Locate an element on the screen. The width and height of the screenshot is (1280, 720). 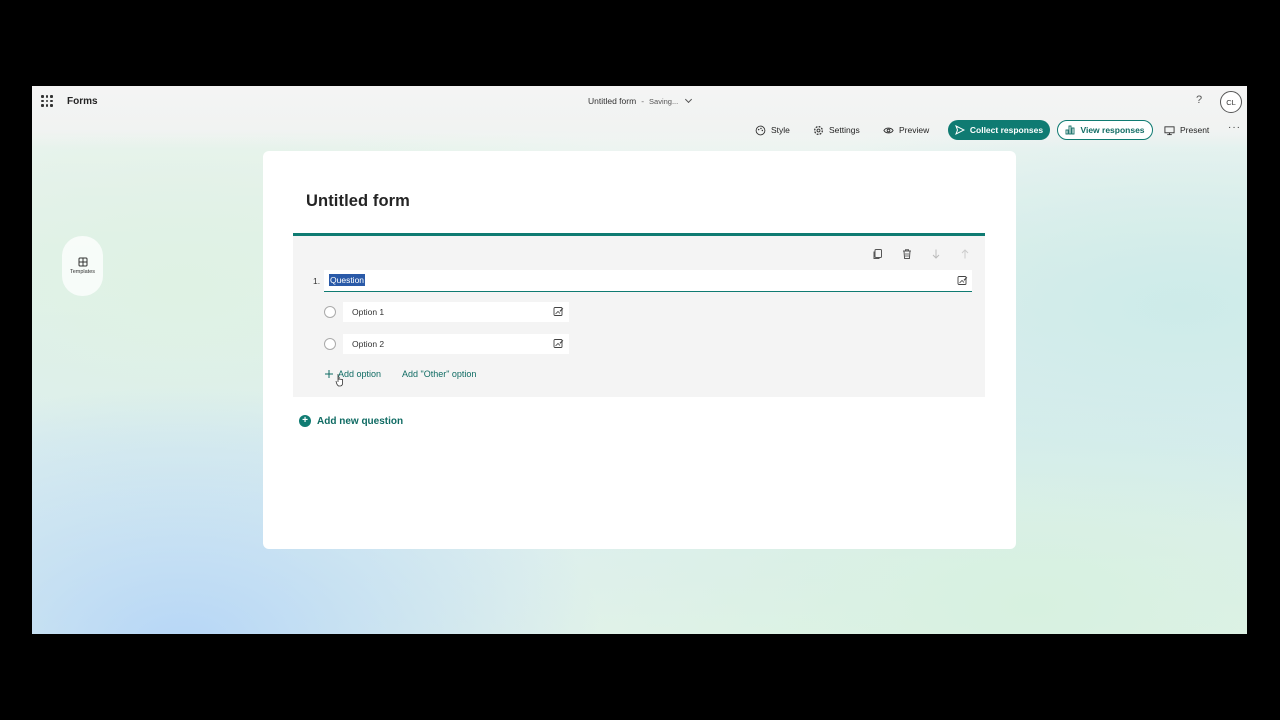
view-responses-button: View responses is located at coordinates (1105, 130).